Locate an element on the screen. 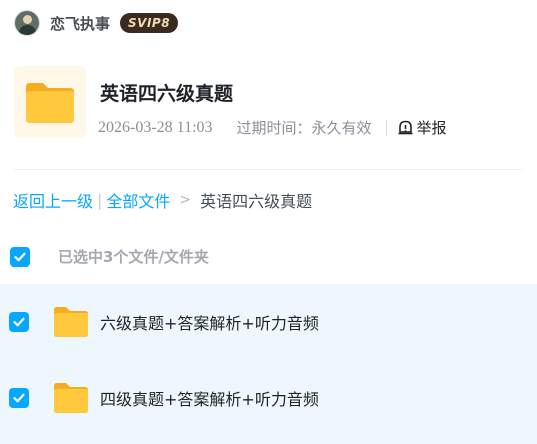  share-title: 英语四六级真题 is located at coordinates (167, 94).